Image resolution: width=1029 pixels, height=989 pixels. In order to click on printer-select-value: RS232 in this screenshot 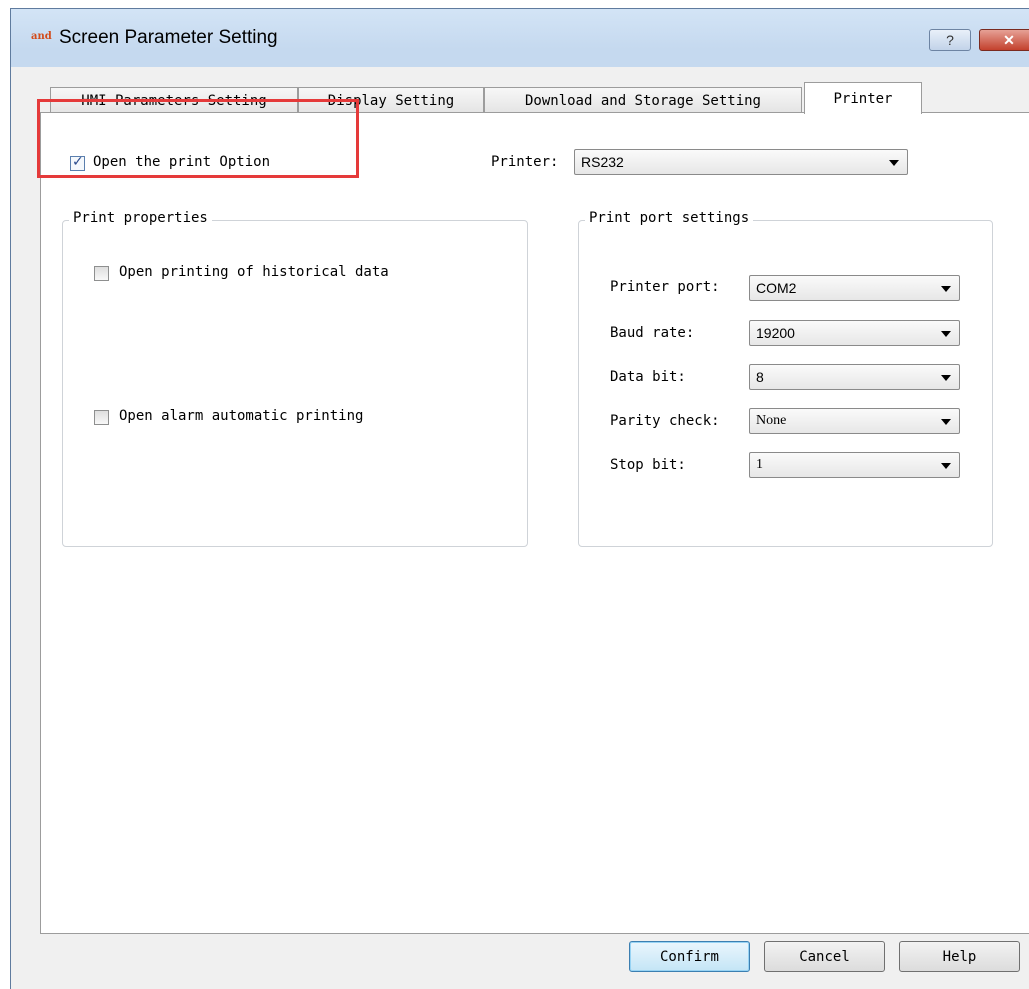, I will do `click(602, 162)`.